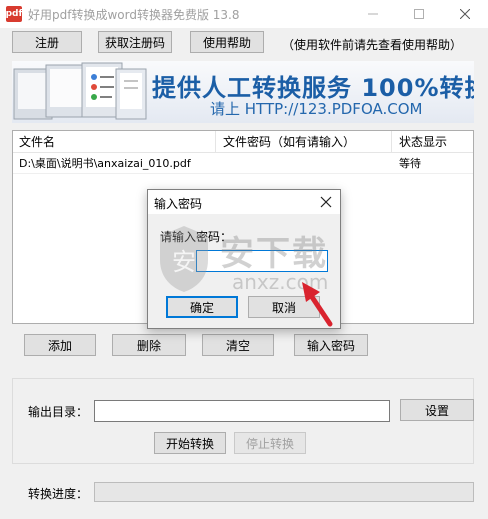 The width and height of the screenshot is (488, 519). I want to click on ok-button: 确定, so click(202, 307).